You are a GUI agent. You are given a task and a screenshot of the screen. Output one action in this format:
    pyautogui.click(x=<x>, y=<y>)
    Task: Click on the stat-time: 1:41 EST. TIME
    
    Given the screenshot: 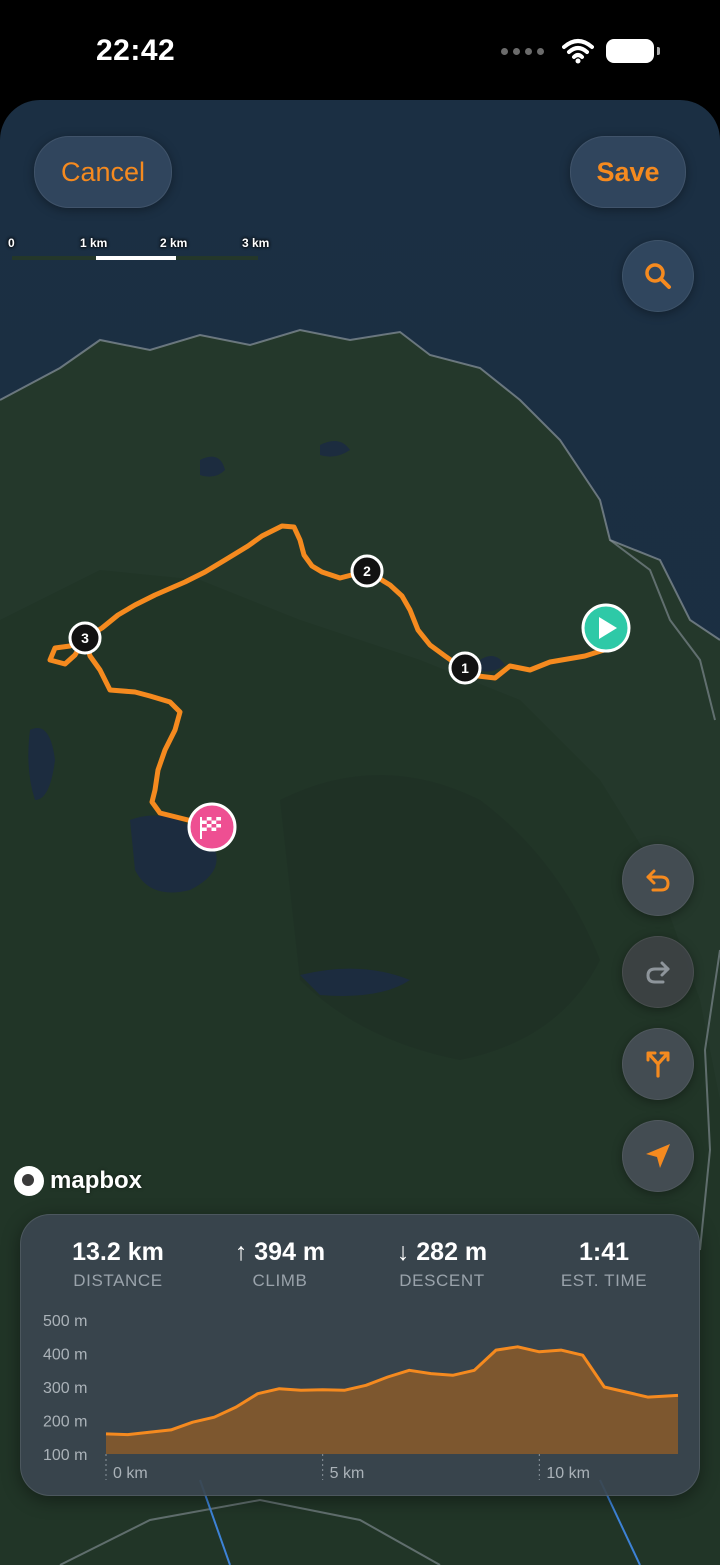 What is the action you would take?
    pyautogui.click(x=604, y=1263)
    